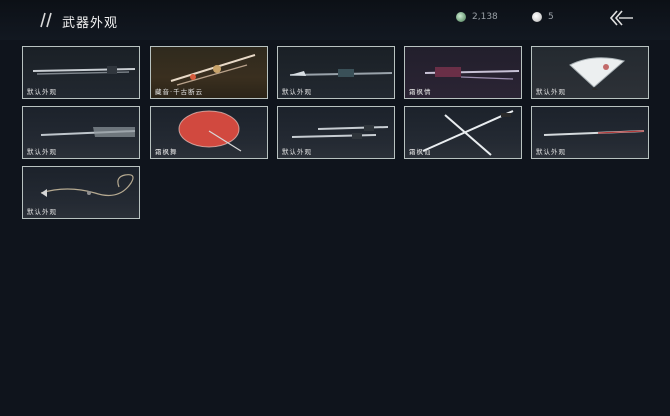  What do you see at coordinates (543, 17) in the screenshot?
I see `pearl-currency: 5` at bounding box center [543, 17].